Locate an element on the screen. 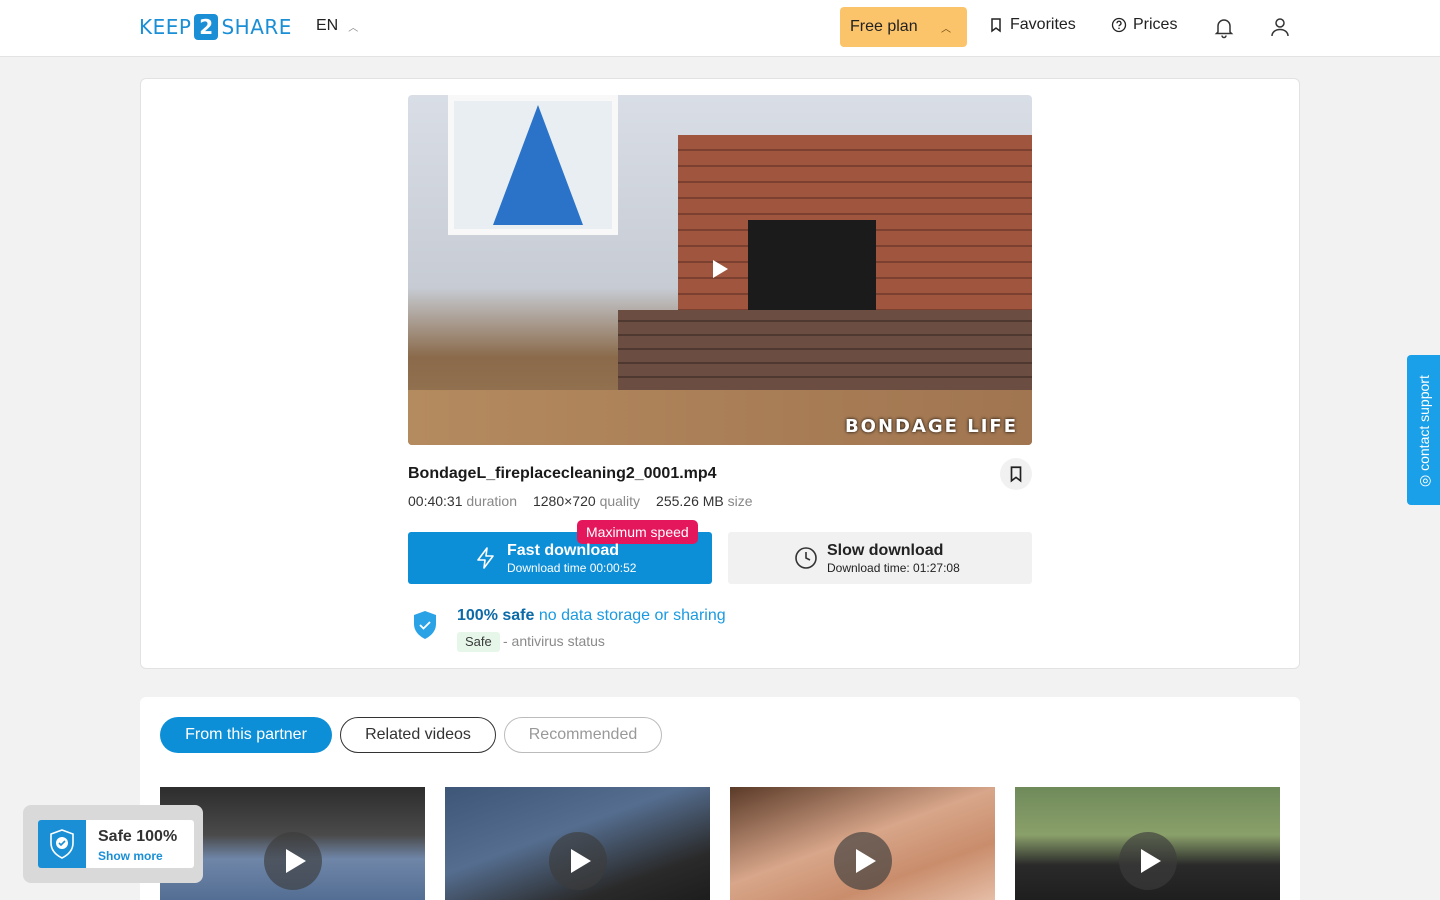  safety-light: no data storage or sharing is located at coordinates (632, 615).